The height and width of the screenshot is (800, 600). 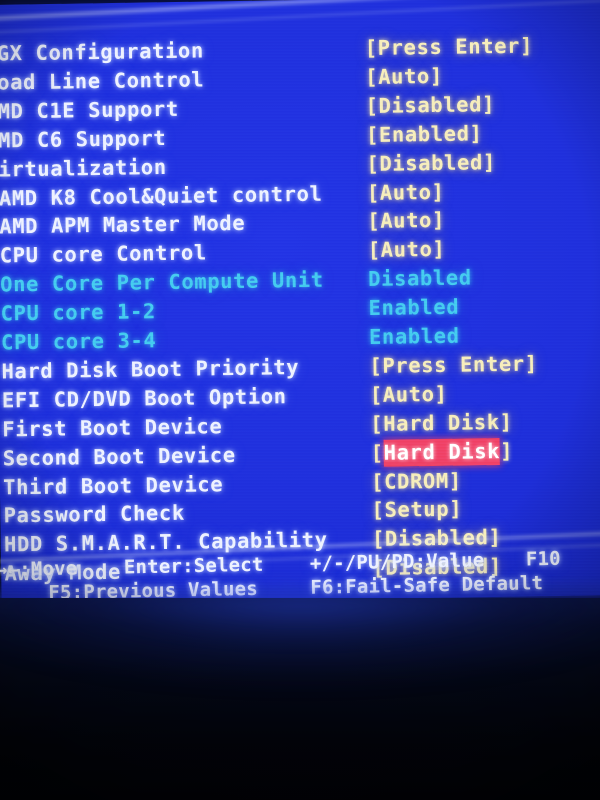 What do you see at coordinates (193, 566) in the screenshot?
I see `hint-select: Enter:Select` at bounding box center [193, 566].